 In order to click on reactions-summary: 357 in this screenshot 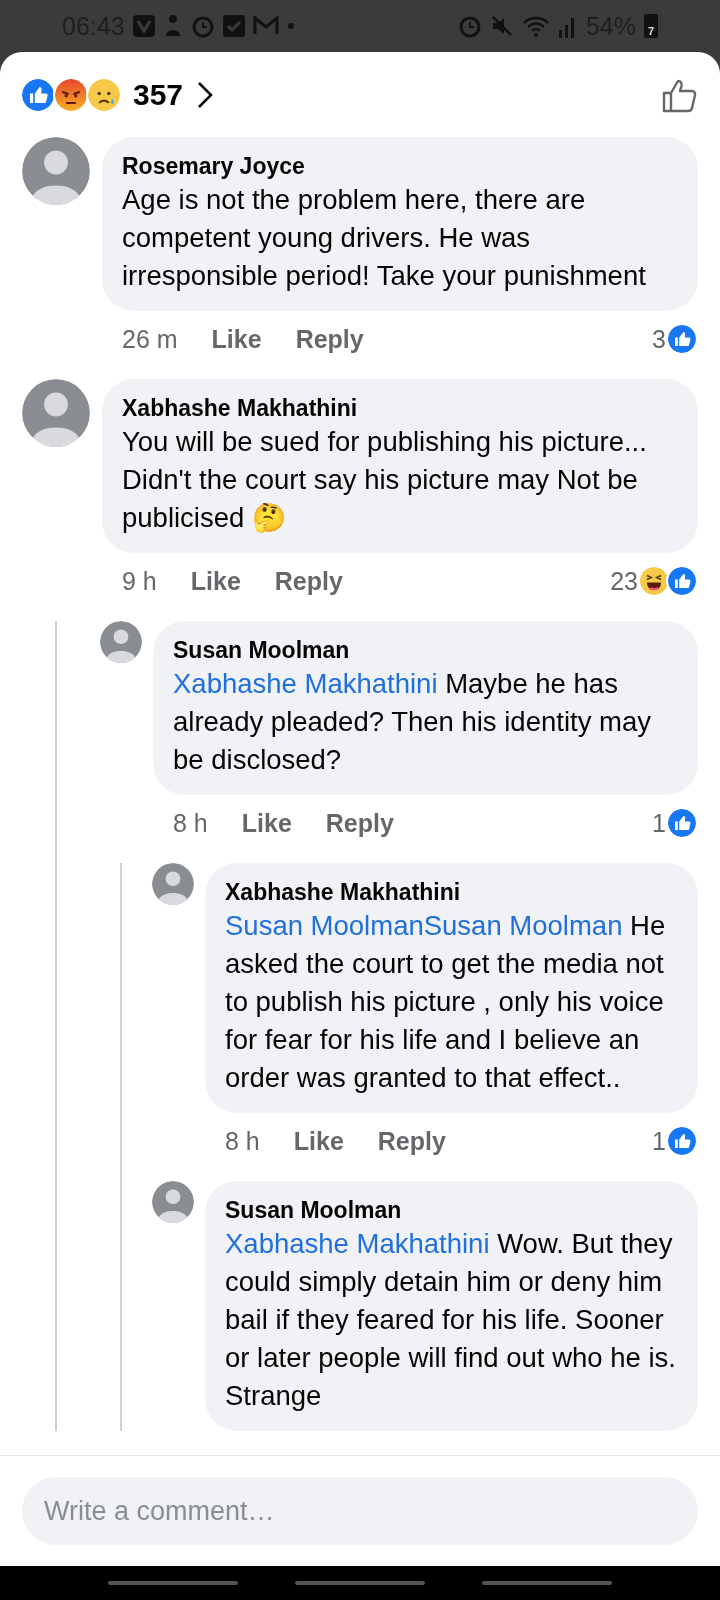, I will do `click(117, 94)`.